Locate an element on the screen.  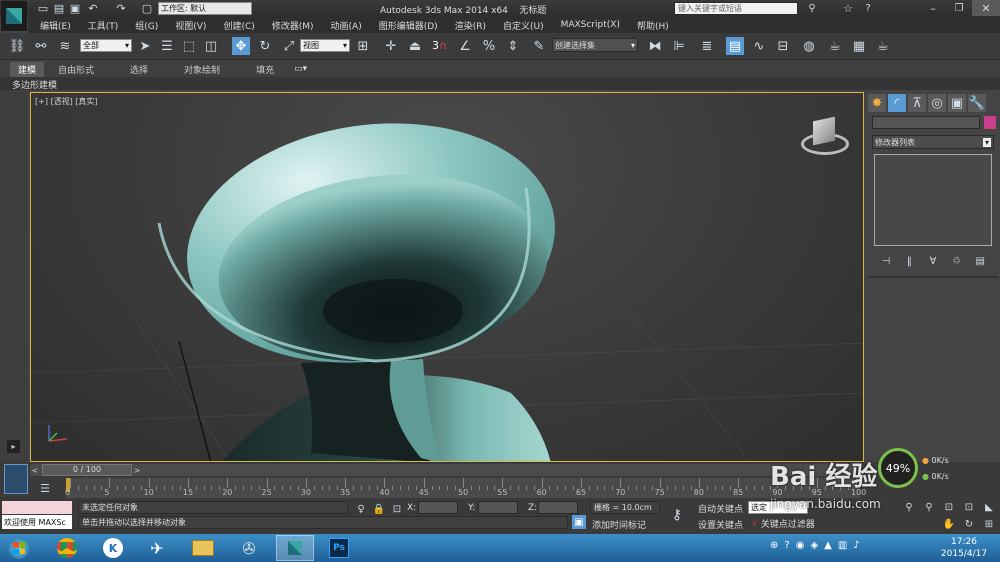
tray-volume-icon: ♪ is located at coordinates (856, 545).